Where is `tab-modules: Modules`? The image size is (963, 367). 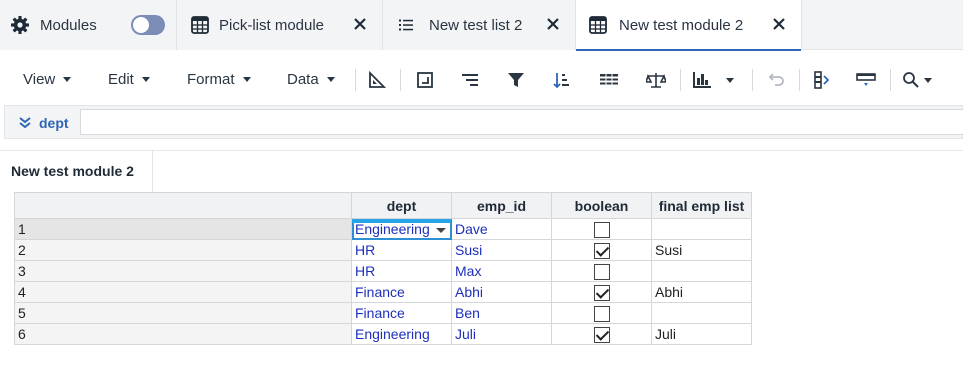
tab-modules: Modules is located at coordinates (88, 25).